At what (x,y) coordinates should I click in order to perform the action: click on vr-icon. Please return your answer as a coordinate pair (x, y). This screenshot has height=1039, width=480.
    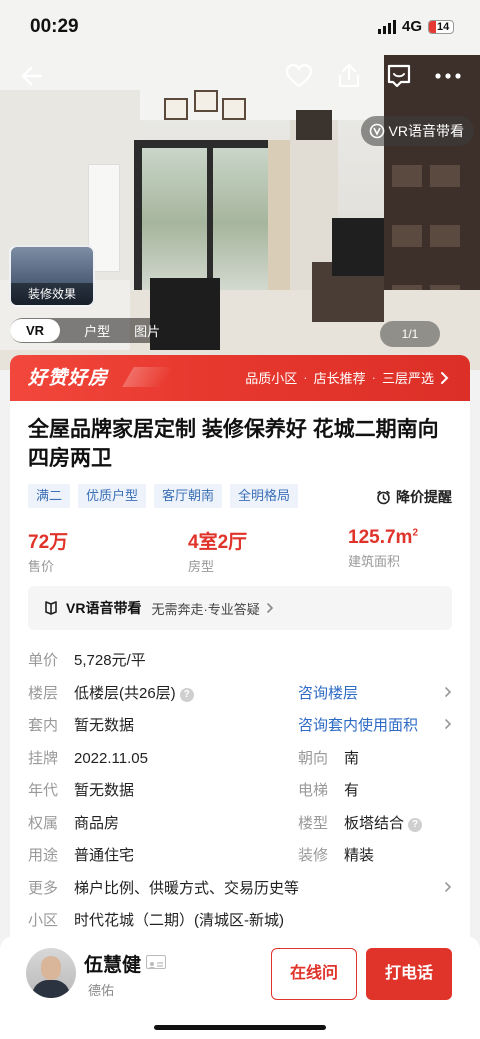
    Looking at the image, I should click on (376, 131).